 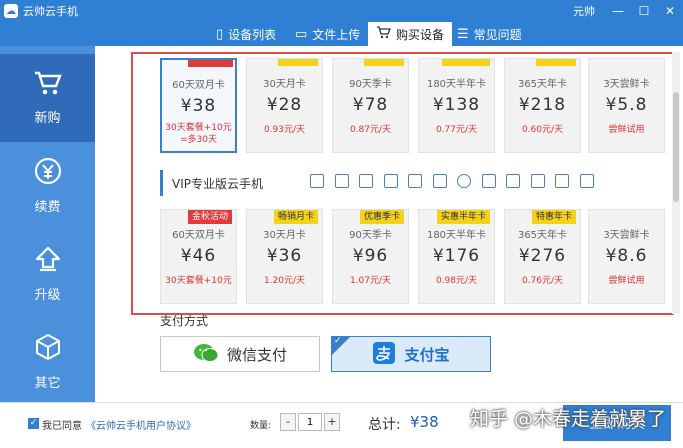 I want to click on scrollbar-thumb, so click(x=676, y=147).